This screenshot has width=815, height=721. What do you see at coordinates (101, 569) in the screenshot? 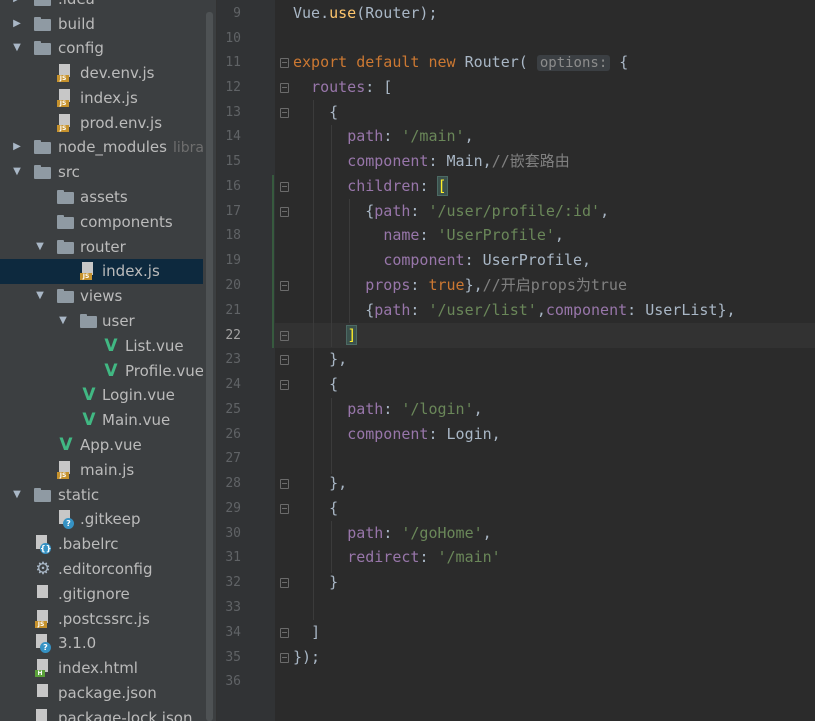
I see `tree-file-editorconfig: ⚙ .editorconfig` at bounding box center [101, 569].